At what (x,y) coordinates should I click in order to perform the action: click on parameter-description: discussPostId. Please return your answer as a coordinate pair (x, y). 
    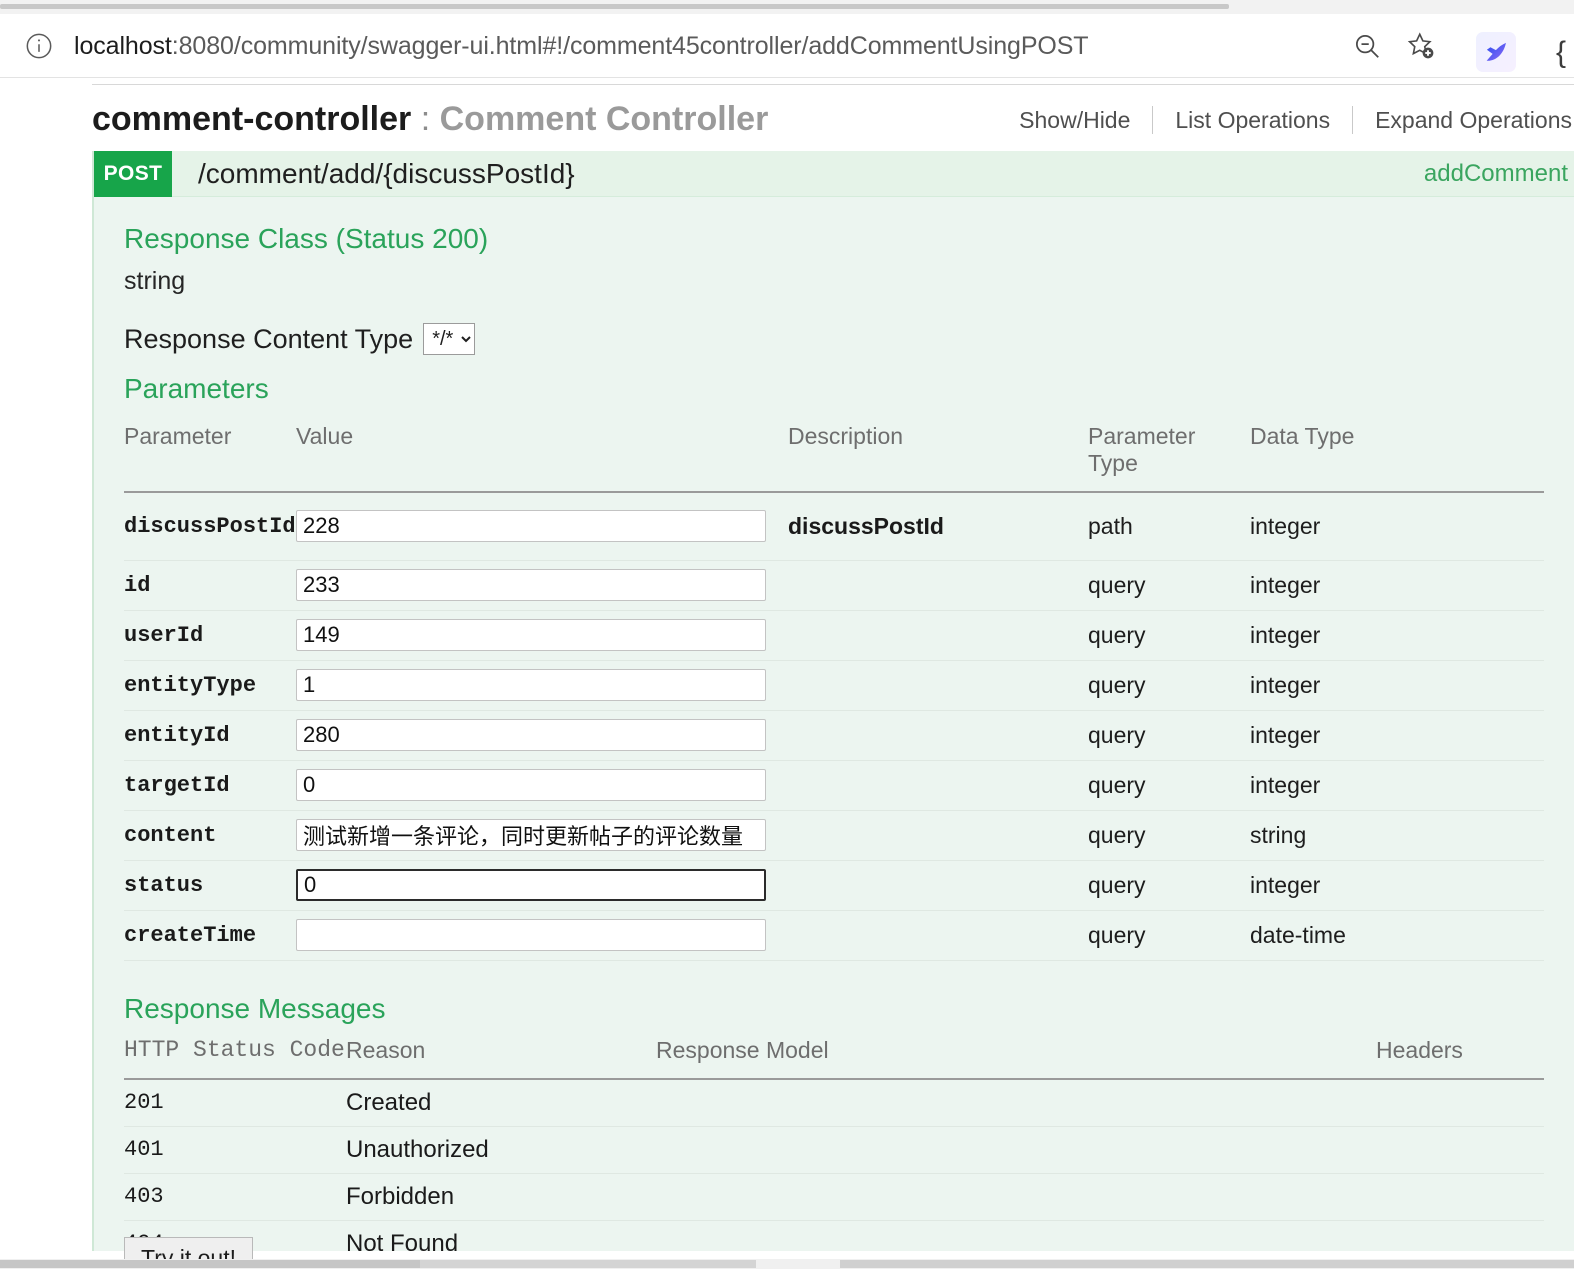
    Looking at the image, I should click on (938, 526).